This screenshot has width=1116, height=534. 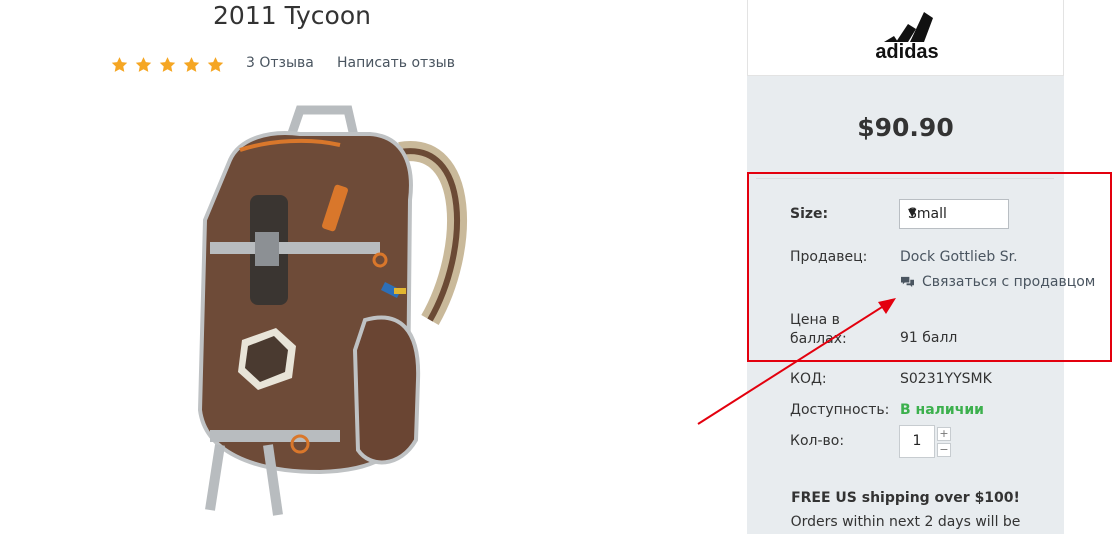 I want to click on quantity-input: 1, so click(x=917, y=441).